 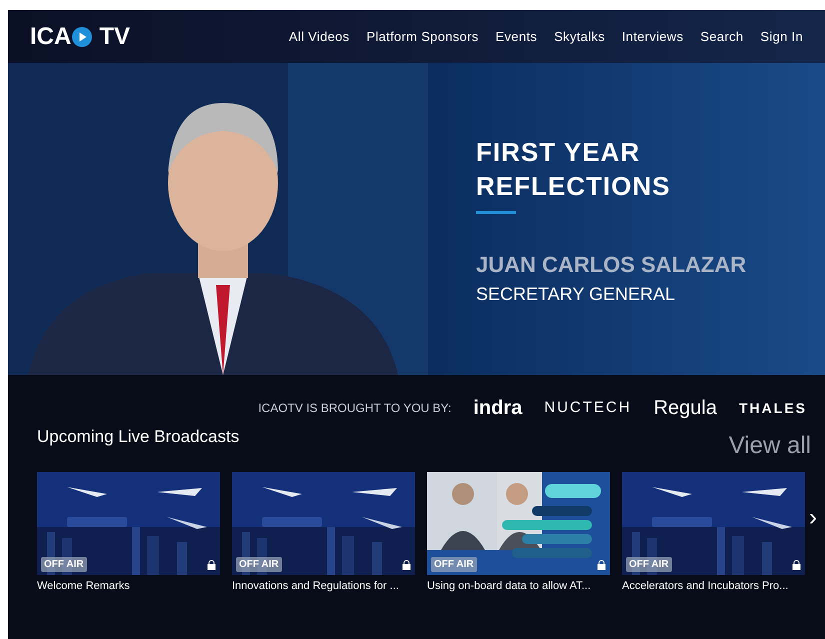 I want to click on sponsor-logo: NUCTECH, so click(x=588, y=408).